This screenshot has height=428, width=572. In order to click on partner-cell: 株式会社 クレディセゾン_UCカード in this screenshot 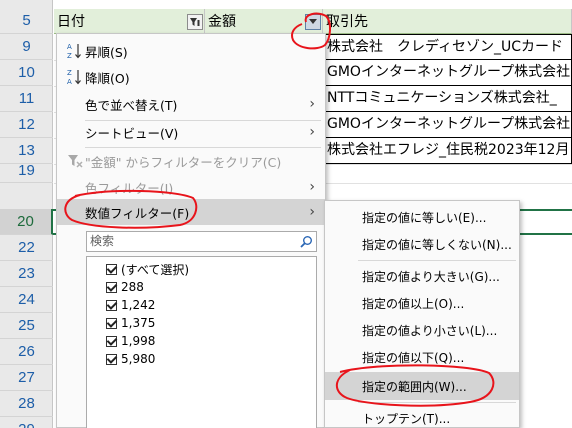, I will do `click(447, 47)`.